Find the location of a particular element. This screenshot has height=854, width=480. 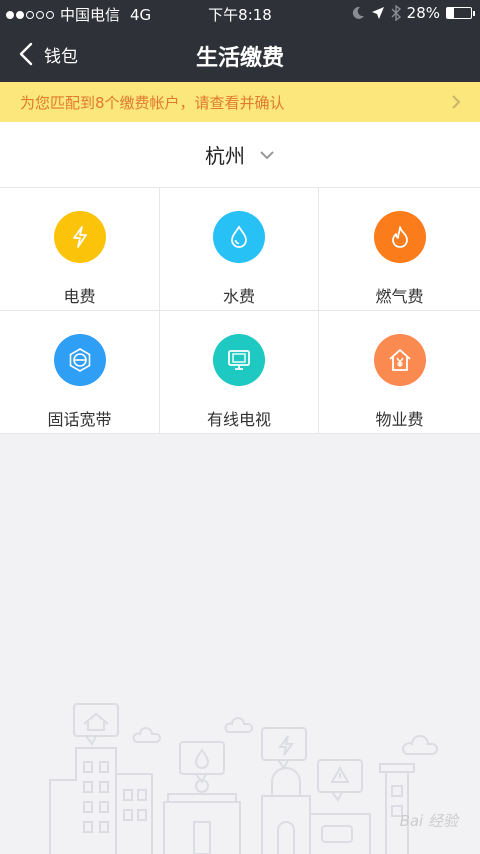

tv-icon is located at coordinates (239, 360).